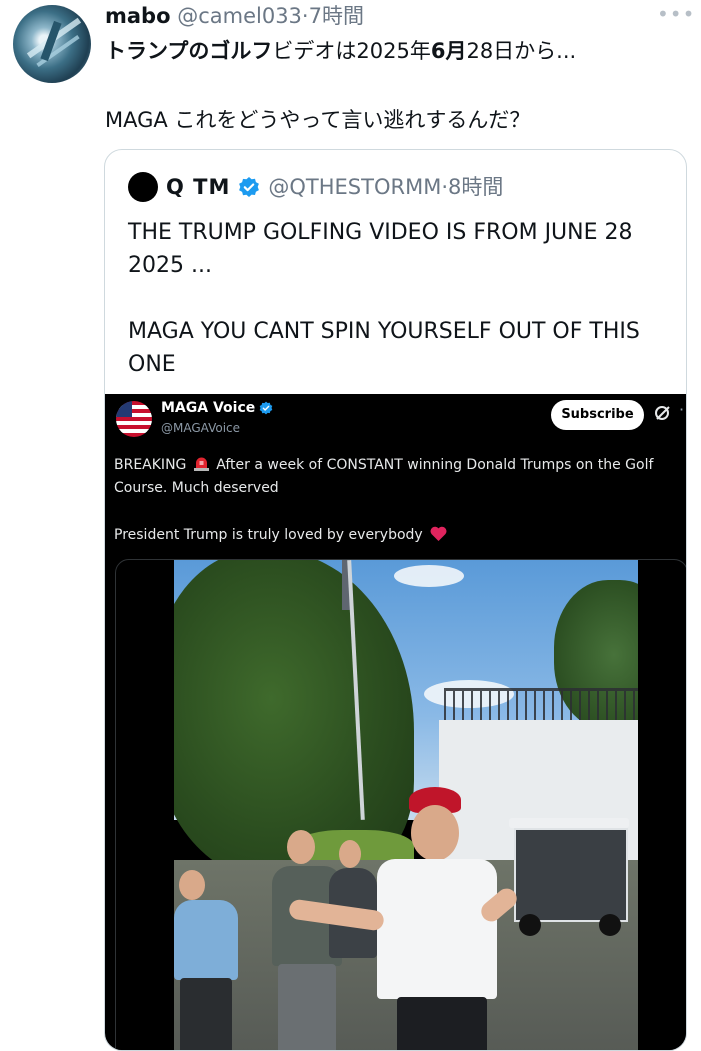 The image size is (701, 1051). What do you see at coordinates (241, 51) in the screenshot?
I see `tweet-text-segment: ゴルフ` at bounding box center [241, 51].